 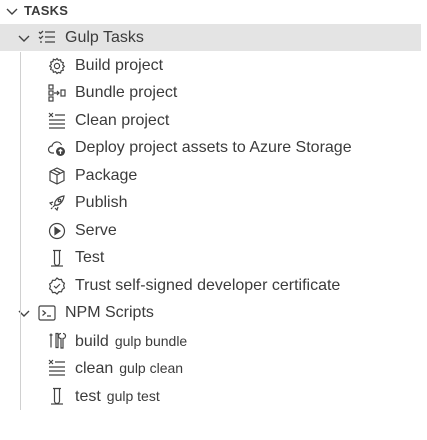 What do you see at coordinates (119, 65) in the screenshot?
I see `task-label: Build project` at bounding box center [119, 65].